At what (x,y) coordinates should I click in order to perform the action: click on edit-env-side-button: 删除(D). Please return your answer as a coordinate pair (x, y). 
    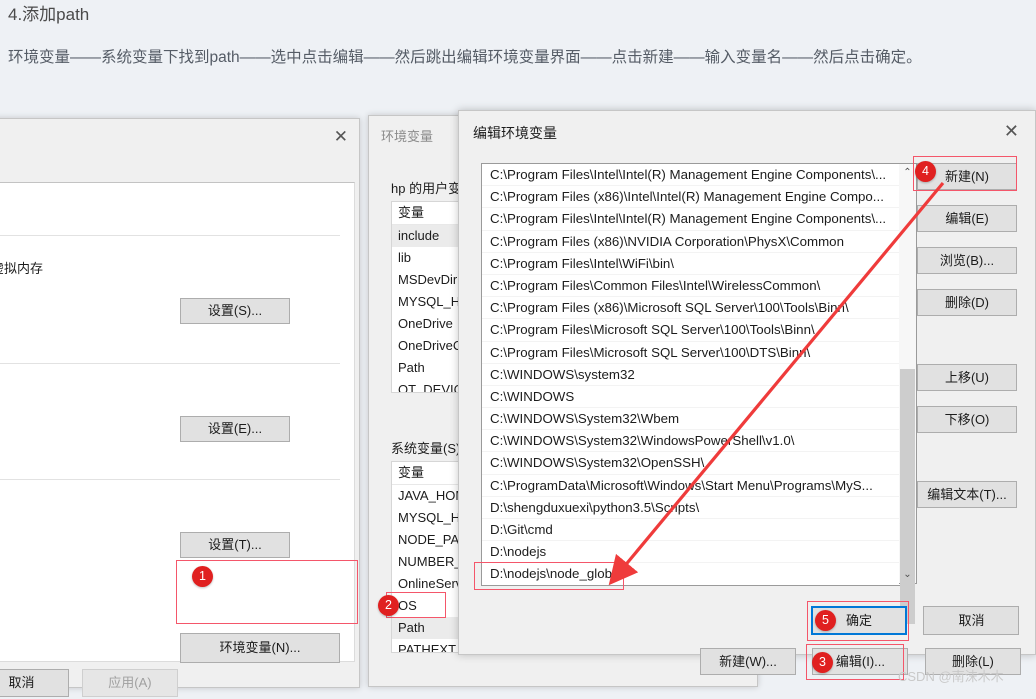
    Looking at the image, I should click on (967, 302).